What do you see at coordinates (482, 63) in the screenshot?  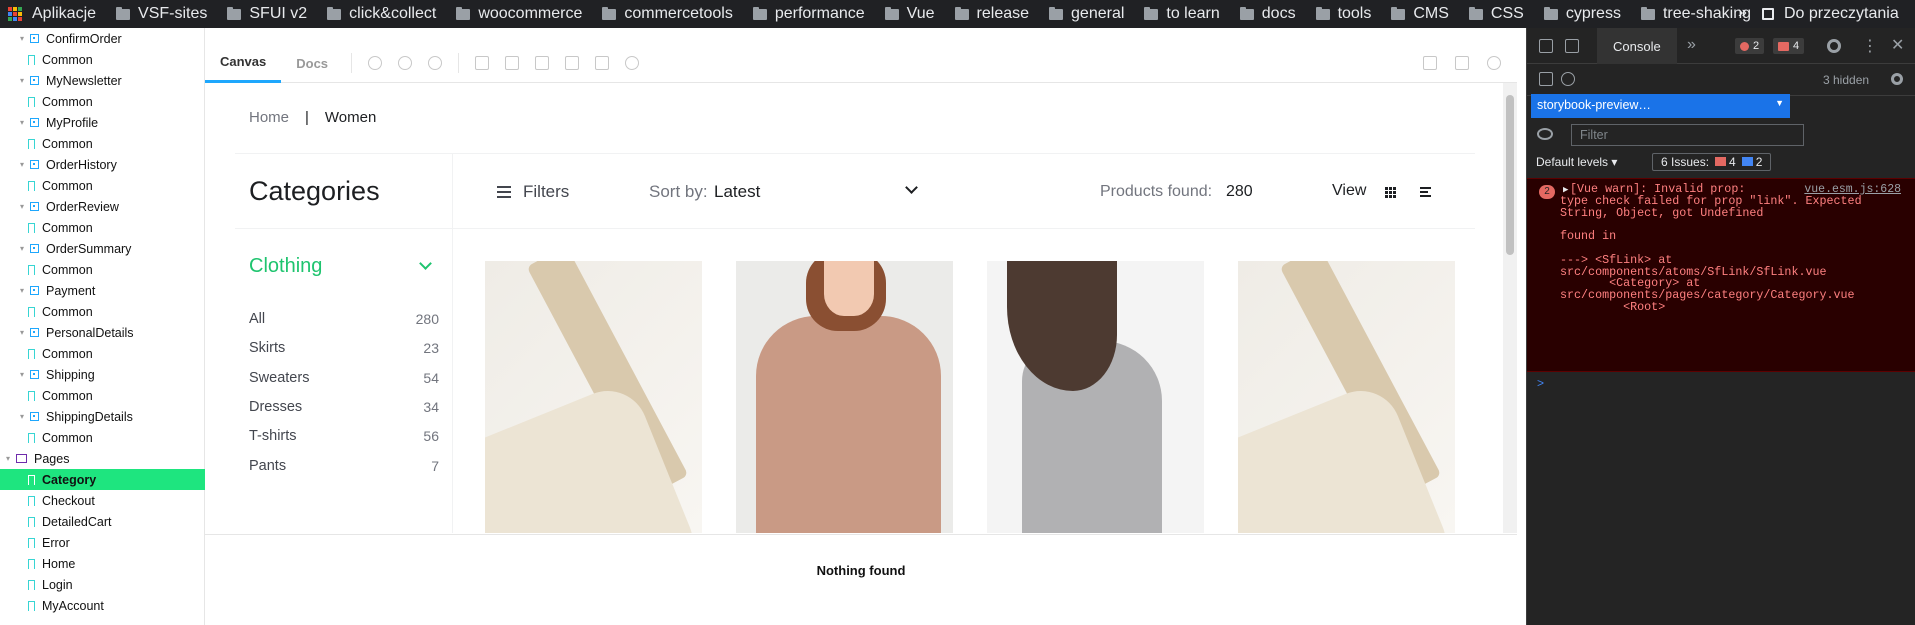 I see `background-icon` at bounding box center [482, 63].